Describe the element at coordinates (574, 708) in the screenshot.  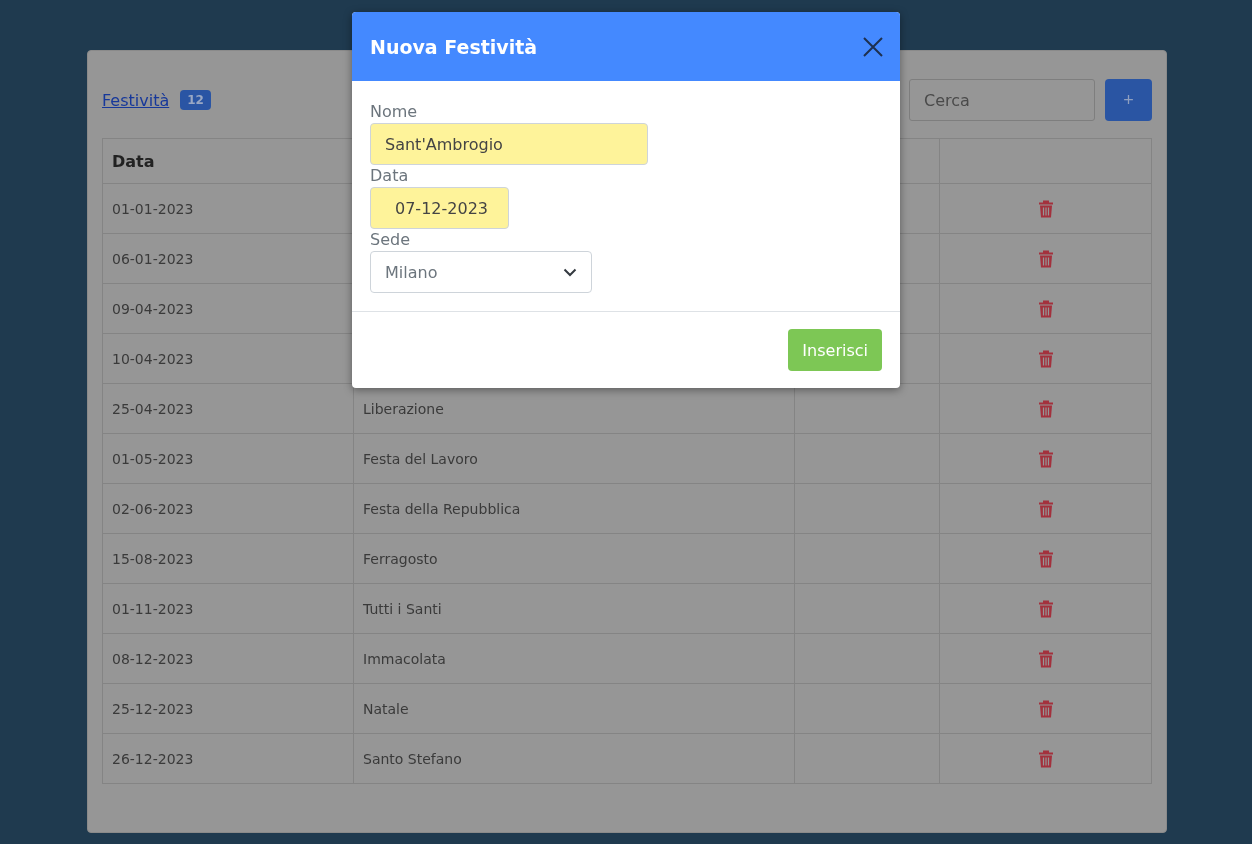
I see `name-cell: Natale` at that location.